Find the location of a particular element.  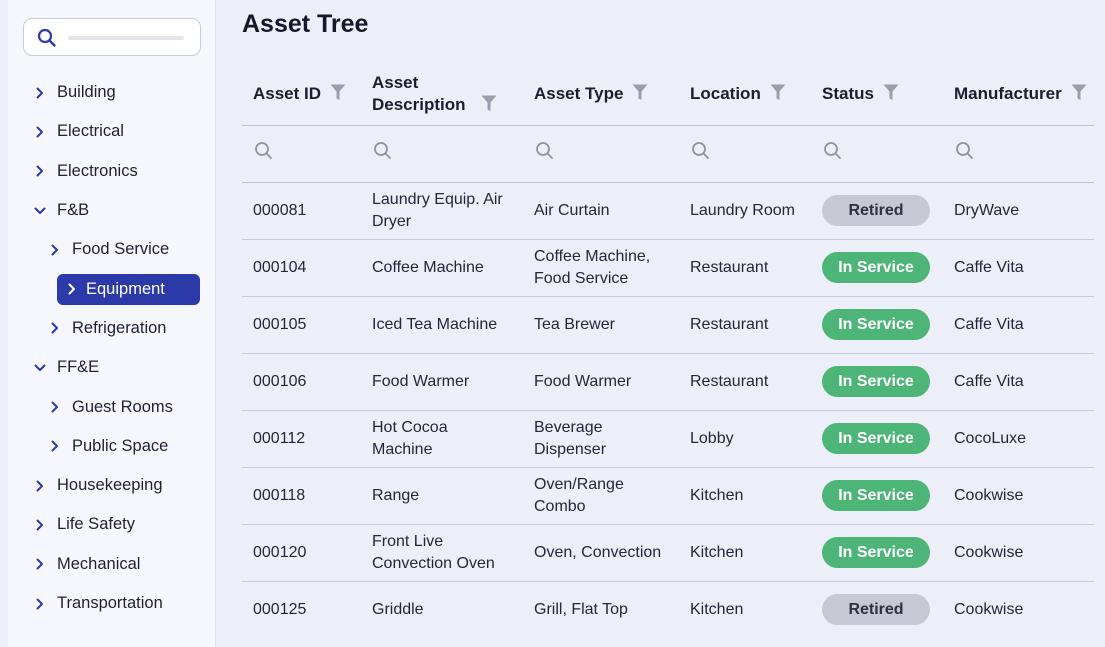

cell-text: Air Curtain is located at coordinates (572, 210).